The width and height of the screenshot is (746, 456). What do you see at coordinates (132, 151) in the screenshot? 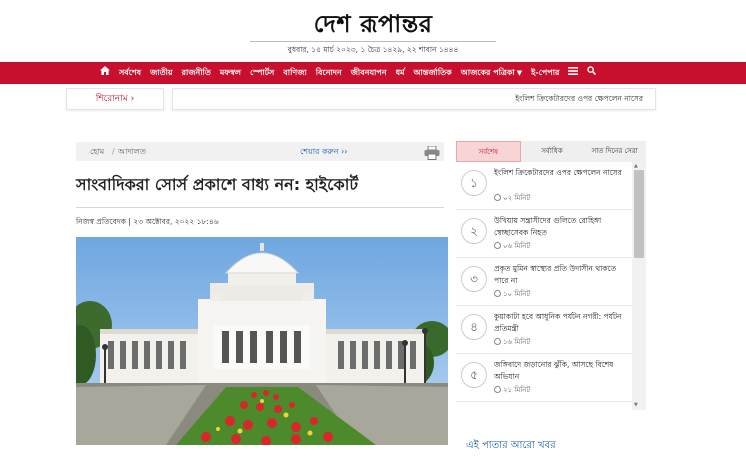
I see `breadcrumb-category: আদালত` at bounding box center [132, 151].